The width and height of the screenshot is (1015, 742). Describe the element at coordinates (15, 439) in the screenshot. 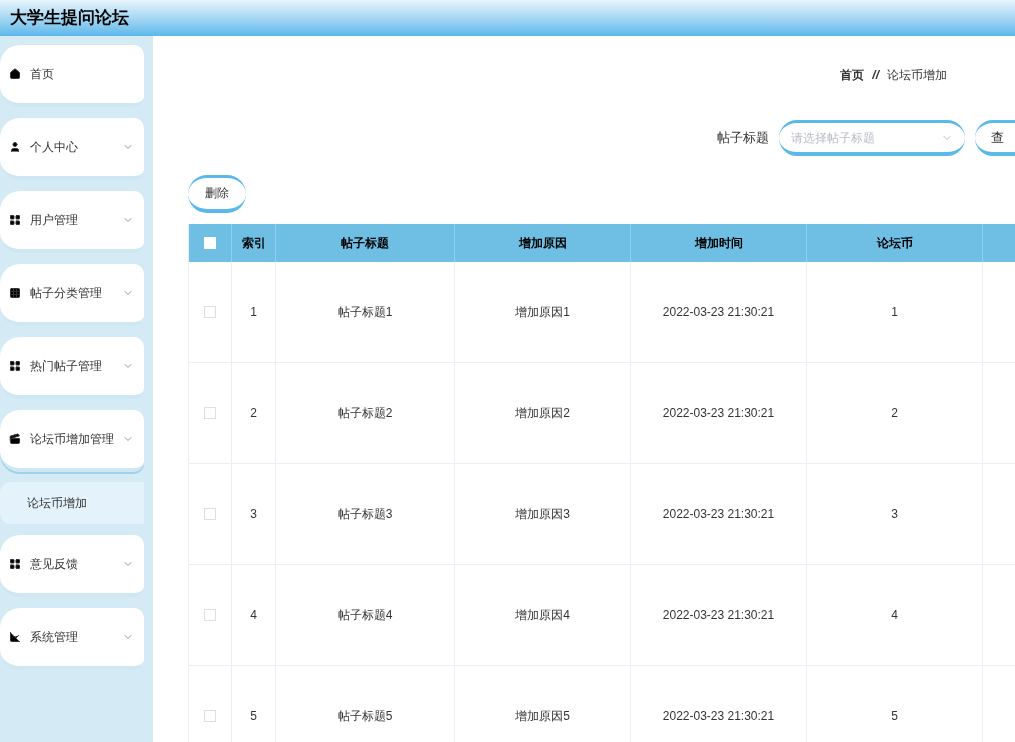

I see `clapperboard-icon` at that location.